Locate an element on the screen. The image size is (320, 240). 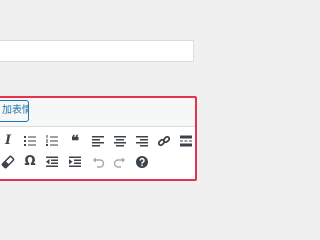
toolbar-row-1: I ❝ is located at coordinates (98, 141).